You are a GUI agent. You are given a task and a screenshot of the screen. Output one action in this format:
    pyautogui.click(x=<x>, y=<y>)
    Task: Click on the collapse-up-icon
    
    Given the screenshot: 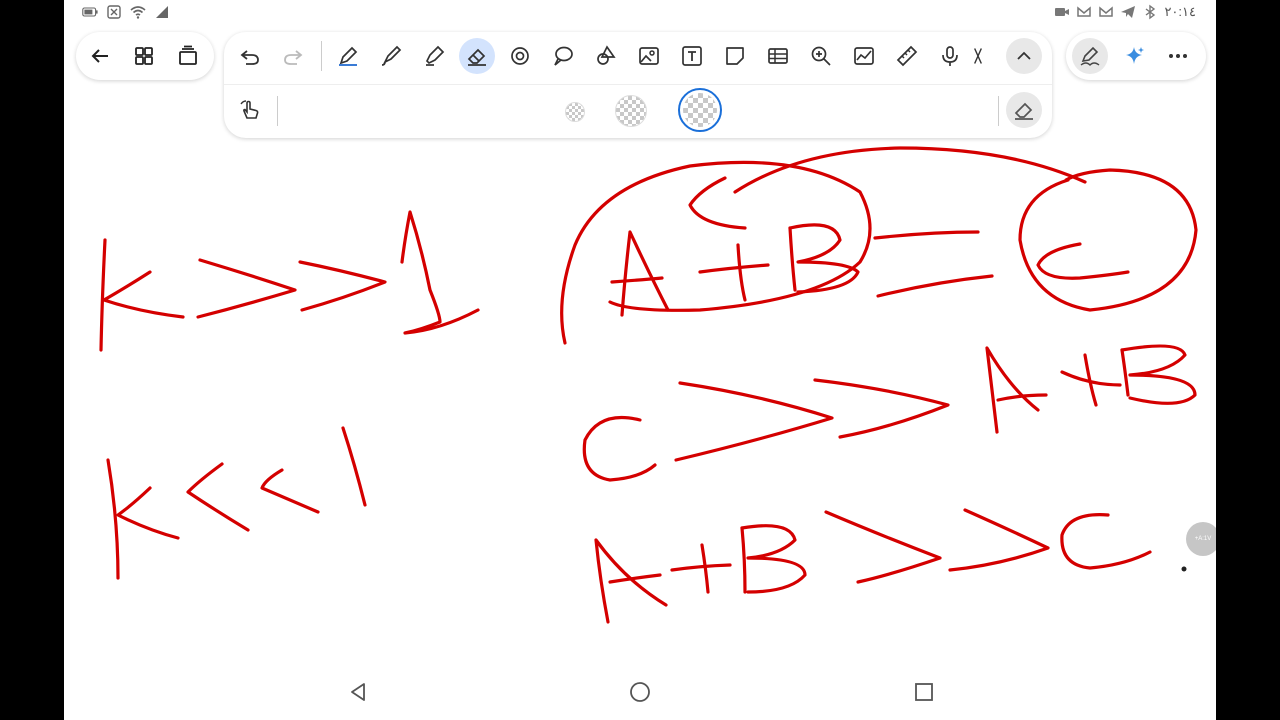 What is the action you would take?
    pyautogui.click(x=1024, y=55)
    